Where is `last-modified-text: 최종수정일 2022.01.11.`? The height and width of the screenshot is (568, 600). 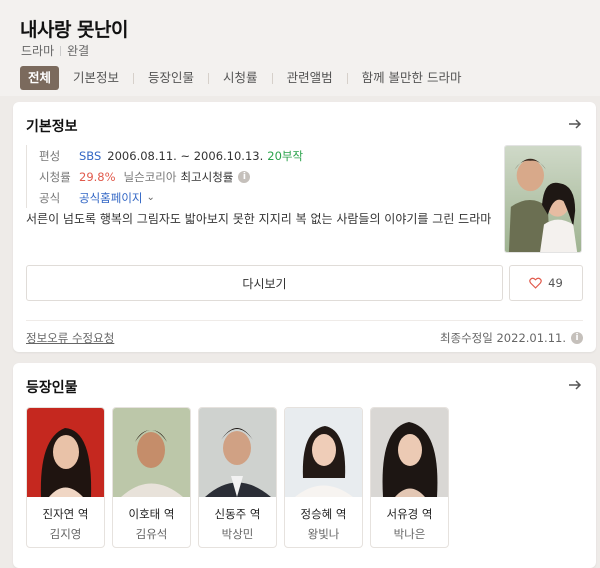
last-modified-text: 최종수정일 2022.01.11. is located at coordinates (502, 338).